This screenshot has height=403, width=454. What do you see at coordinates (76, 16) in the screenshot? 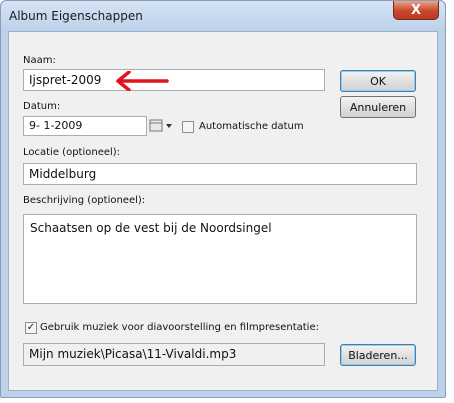
I see `window-title: Album Eigenschappen` at bounding box center [76, 16].